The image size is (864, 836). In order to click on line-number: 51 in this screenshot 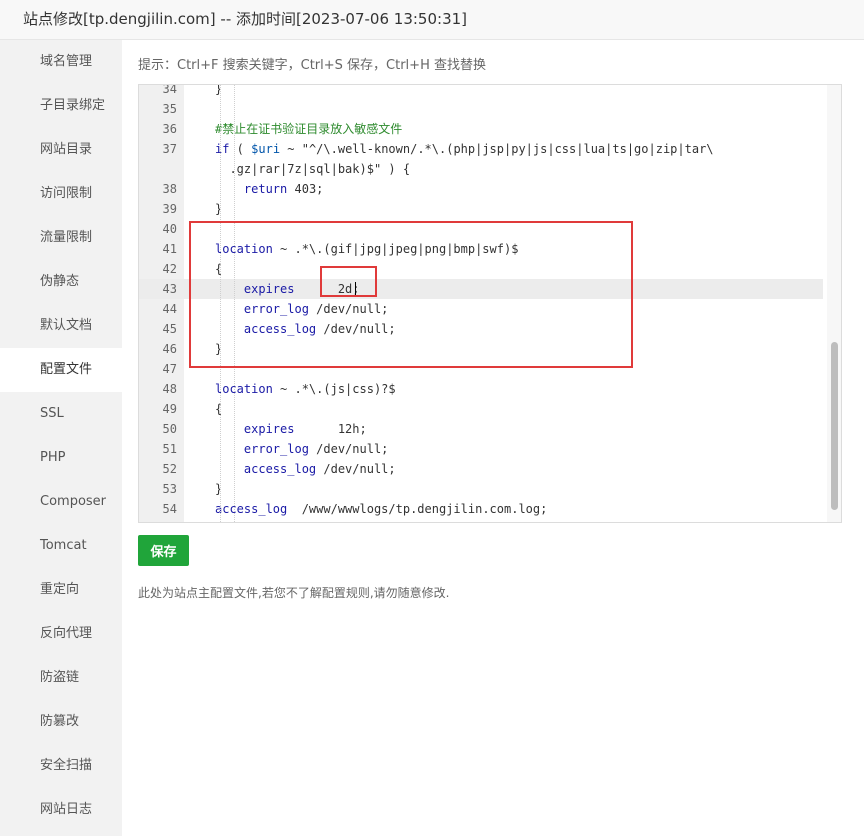, I will do `click(169, 449)`.